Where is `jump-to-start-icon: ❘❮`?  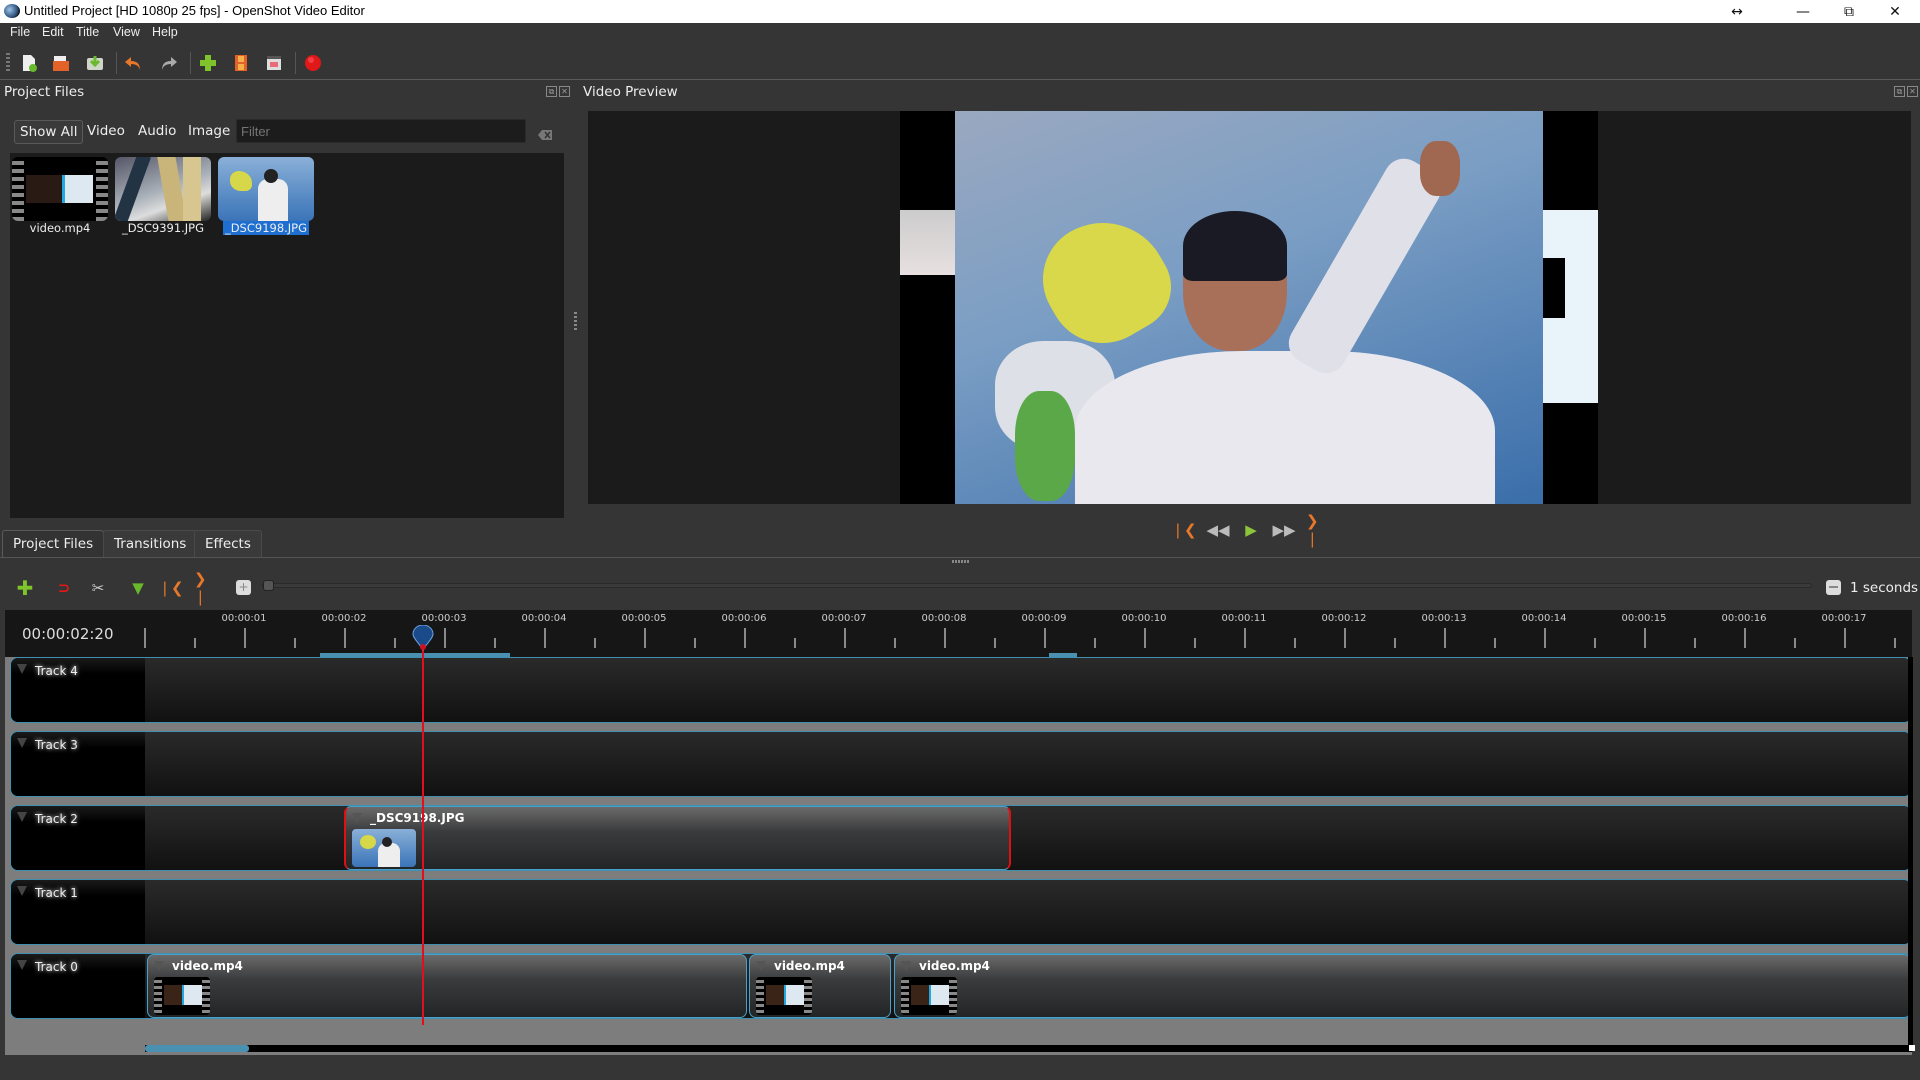
jump-to-start-icon: ❘❮ is located at coordinates (1183, 530).